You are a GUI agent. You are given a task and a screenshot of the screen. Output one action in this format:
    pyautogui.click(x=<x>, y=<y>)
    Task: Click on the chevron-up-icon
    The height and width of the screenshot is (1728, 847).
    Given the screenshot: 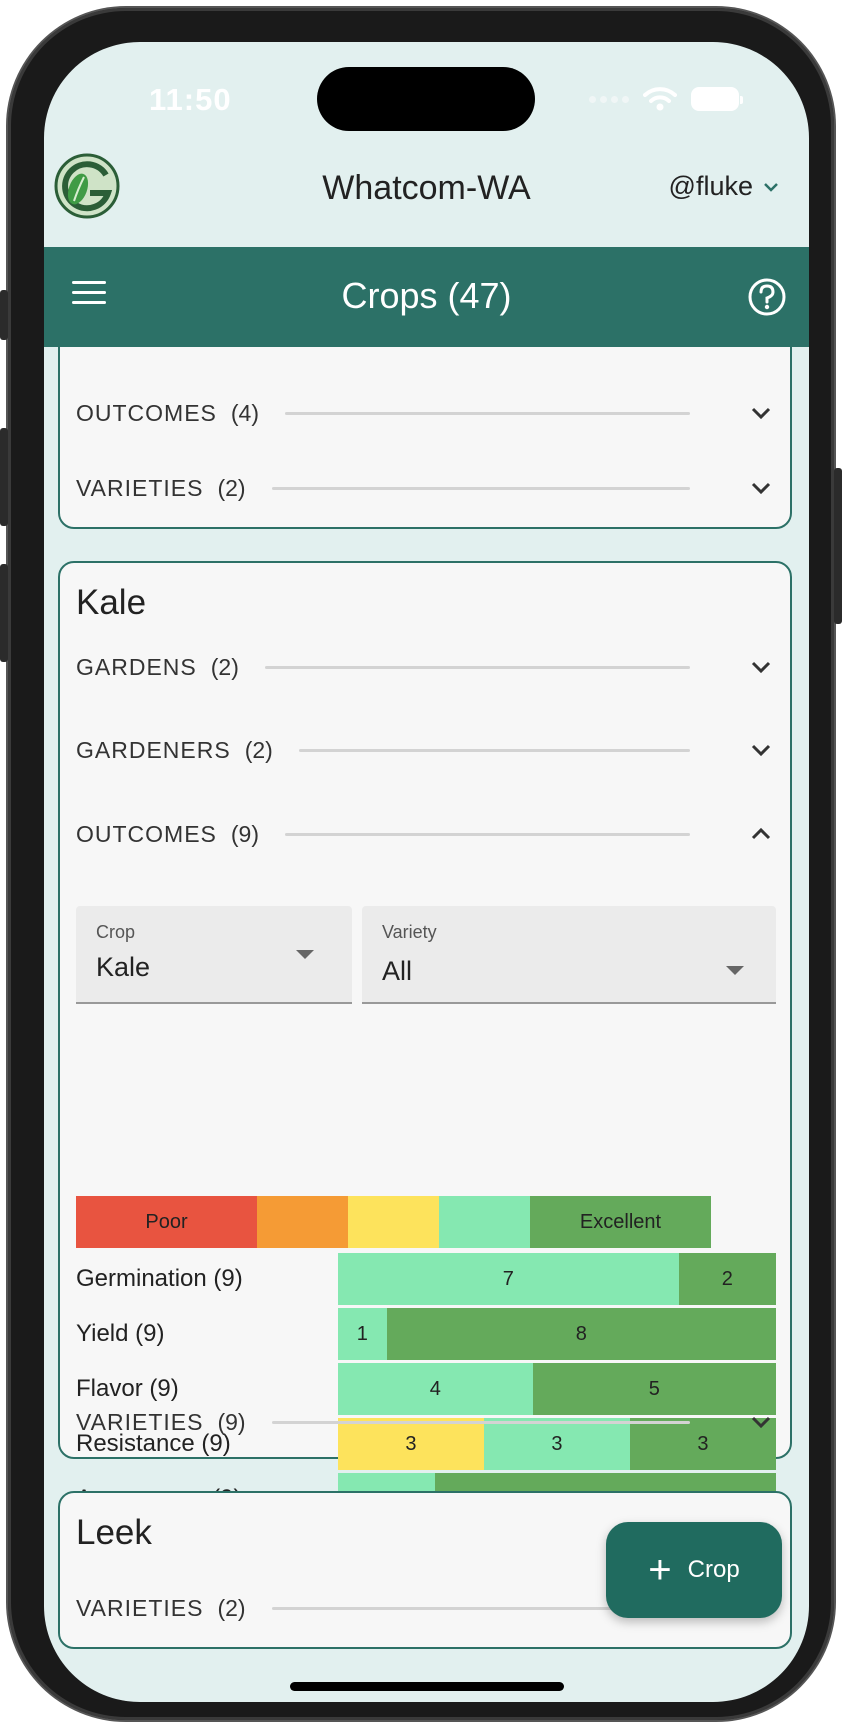 What is the action you would take?
    pyautogui.click(x=761, y=833)
    